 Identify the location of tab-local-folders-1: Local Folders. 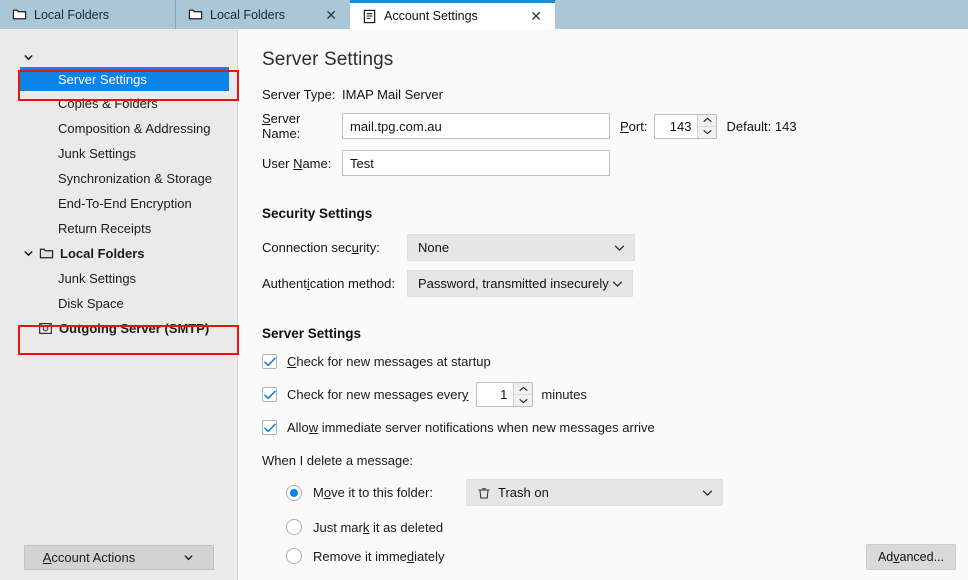
(87, 14).